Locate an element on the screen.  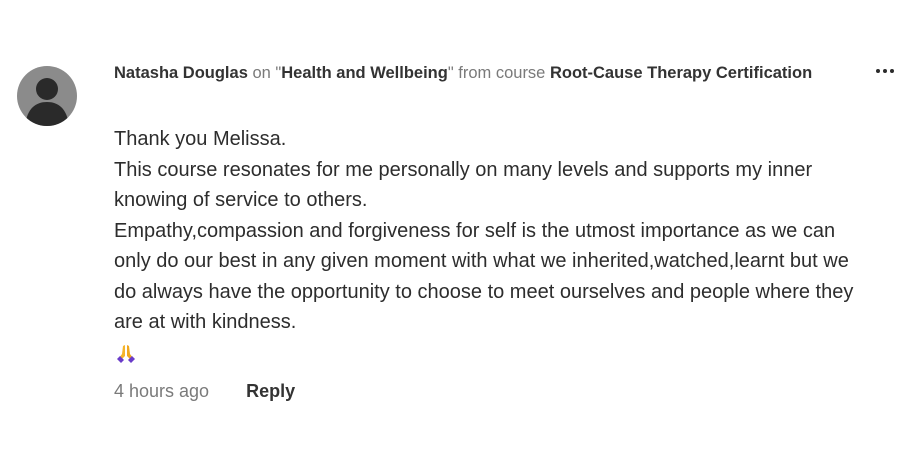
person-silhouette-icon is located at coordinates (47, 102).